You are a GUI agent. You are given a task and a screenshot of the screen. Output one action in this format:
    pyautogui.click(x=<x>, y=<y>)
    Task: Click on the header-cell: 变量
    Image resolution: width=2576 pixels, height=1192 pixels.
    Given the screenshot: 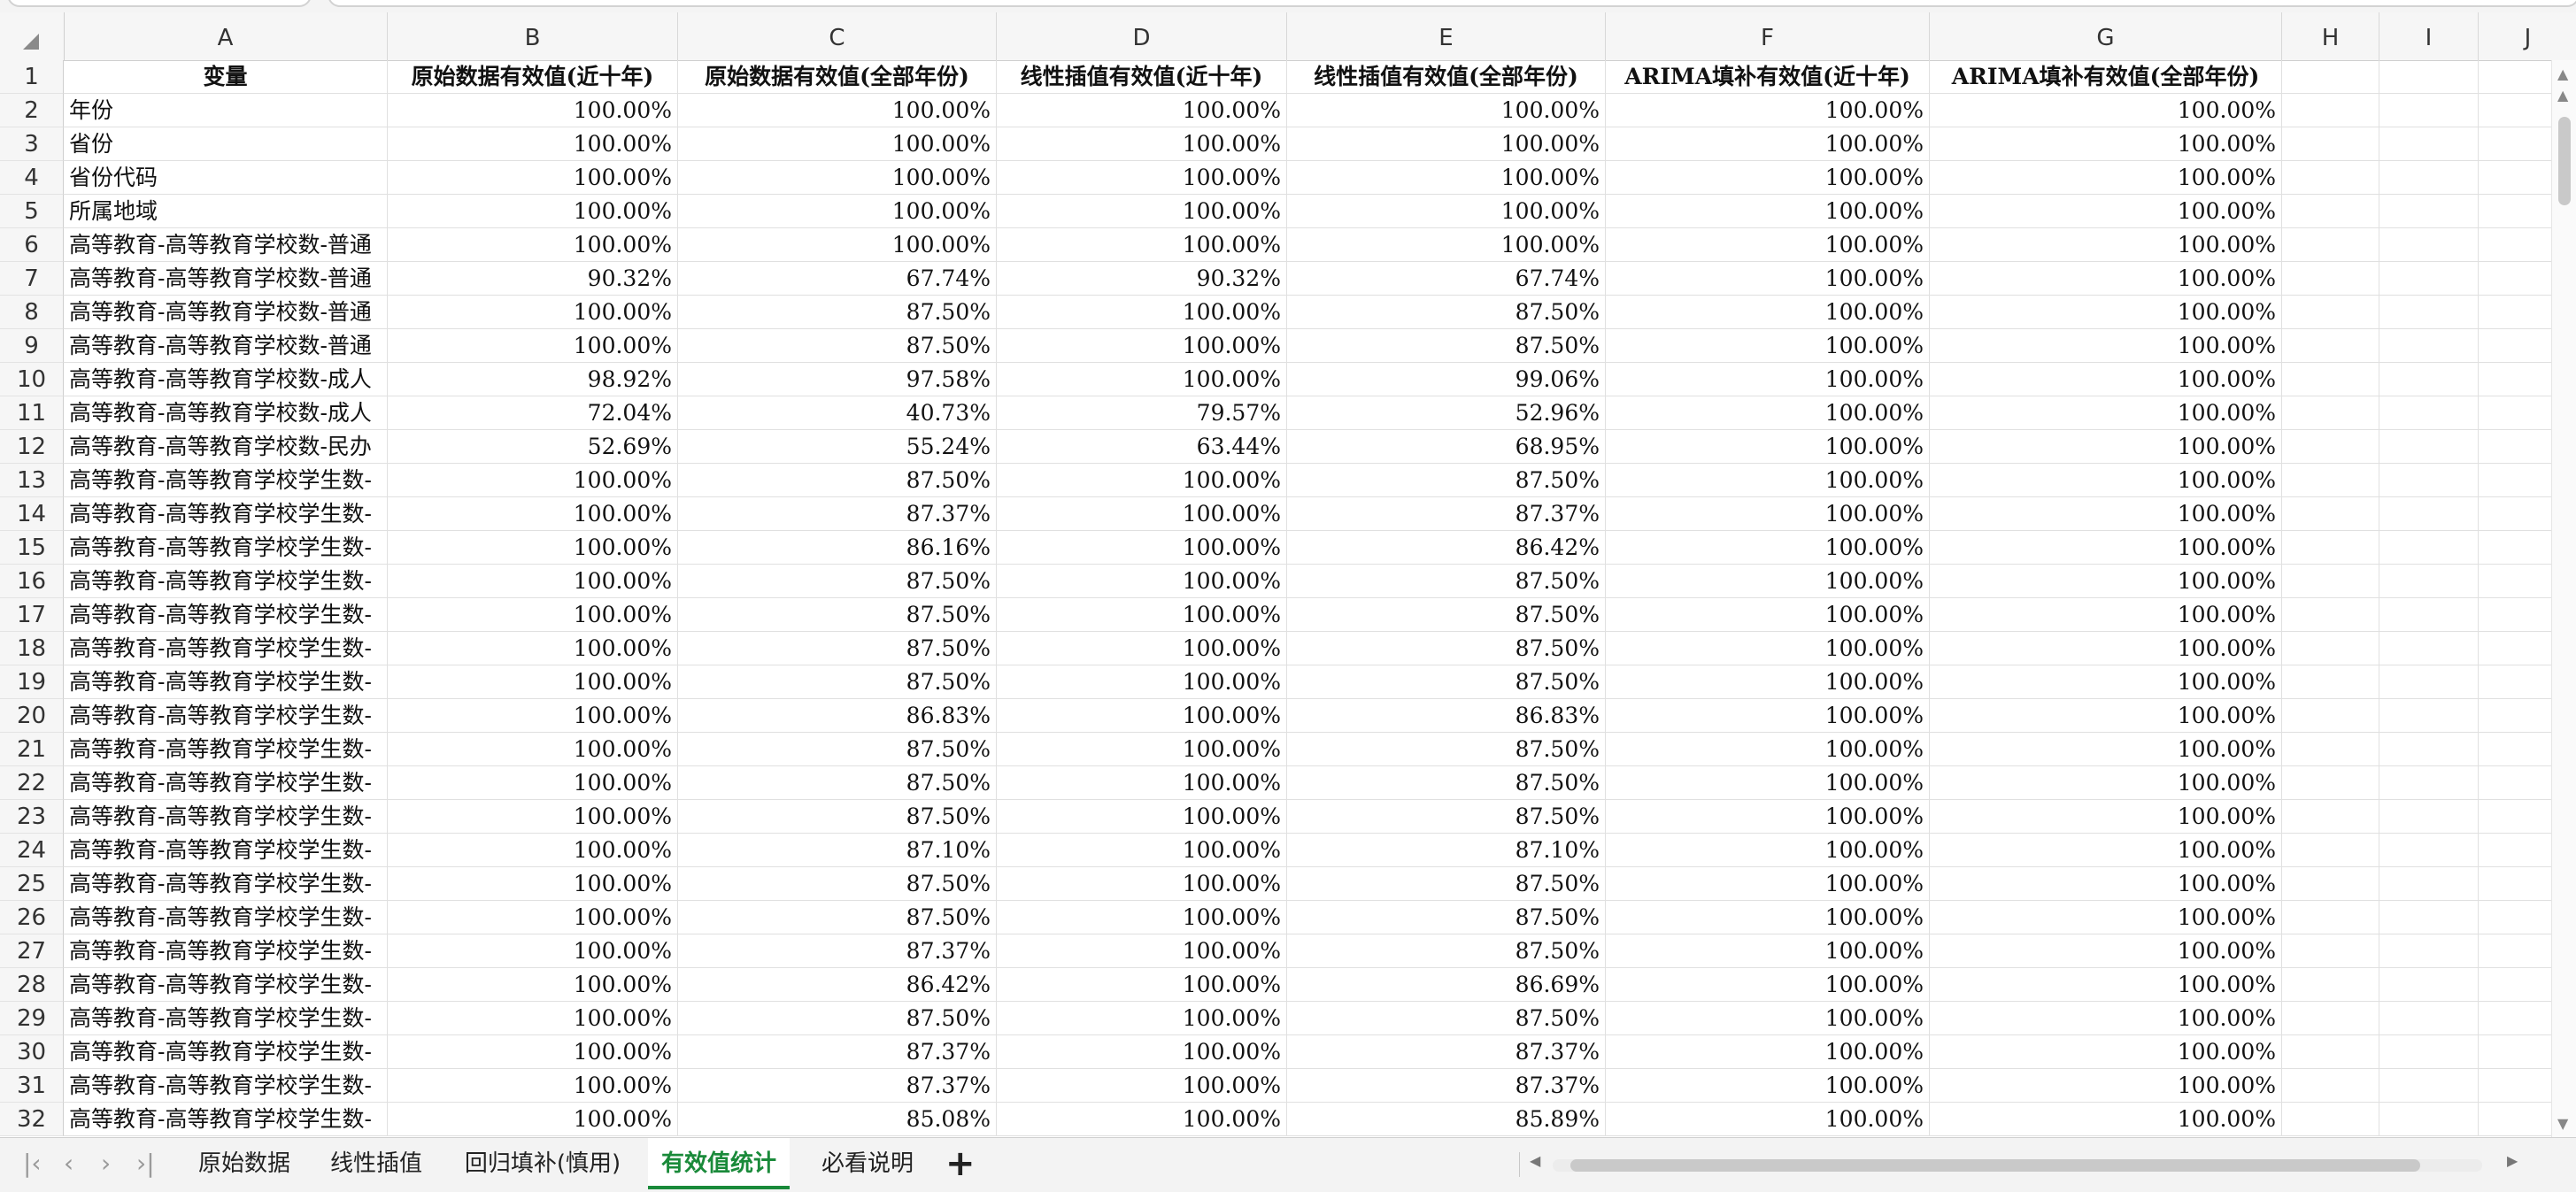 What is the action you would take?
    pyautogui.click(x=226, y=77)
    